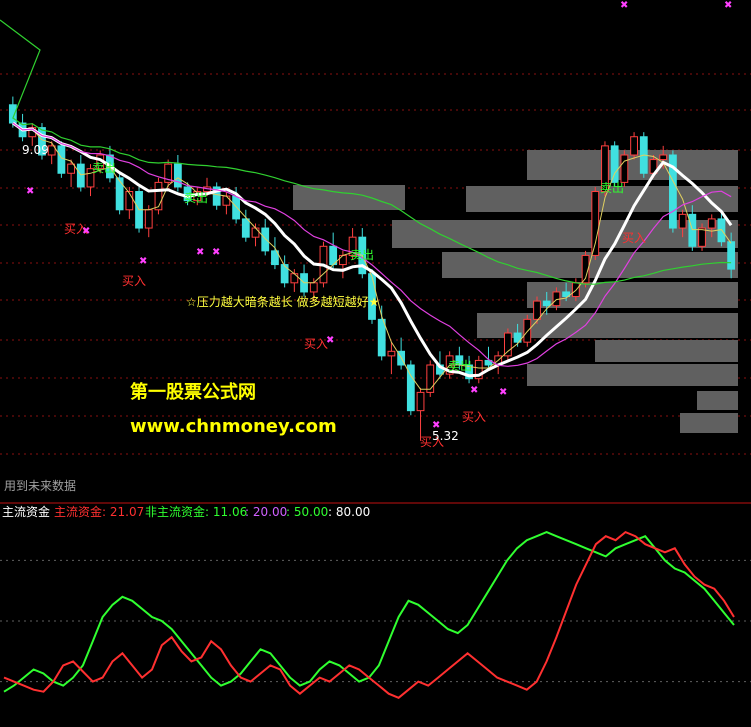 This screenshot has width=751, height=727. I want to click on legend-main-fund: 主流资金: 21.07, so click(99, 511).